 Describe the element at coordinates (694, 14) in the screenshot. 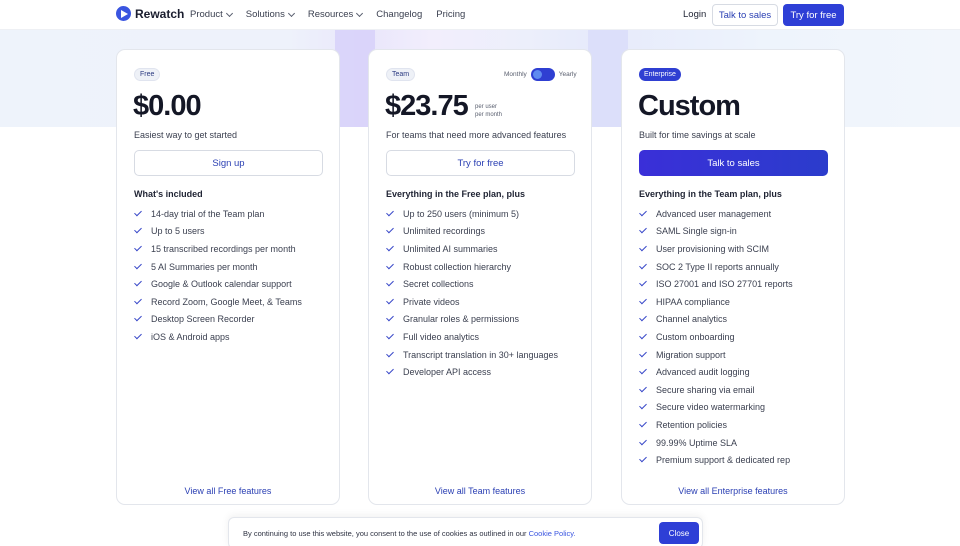

I see `login-link: Login` at that location.